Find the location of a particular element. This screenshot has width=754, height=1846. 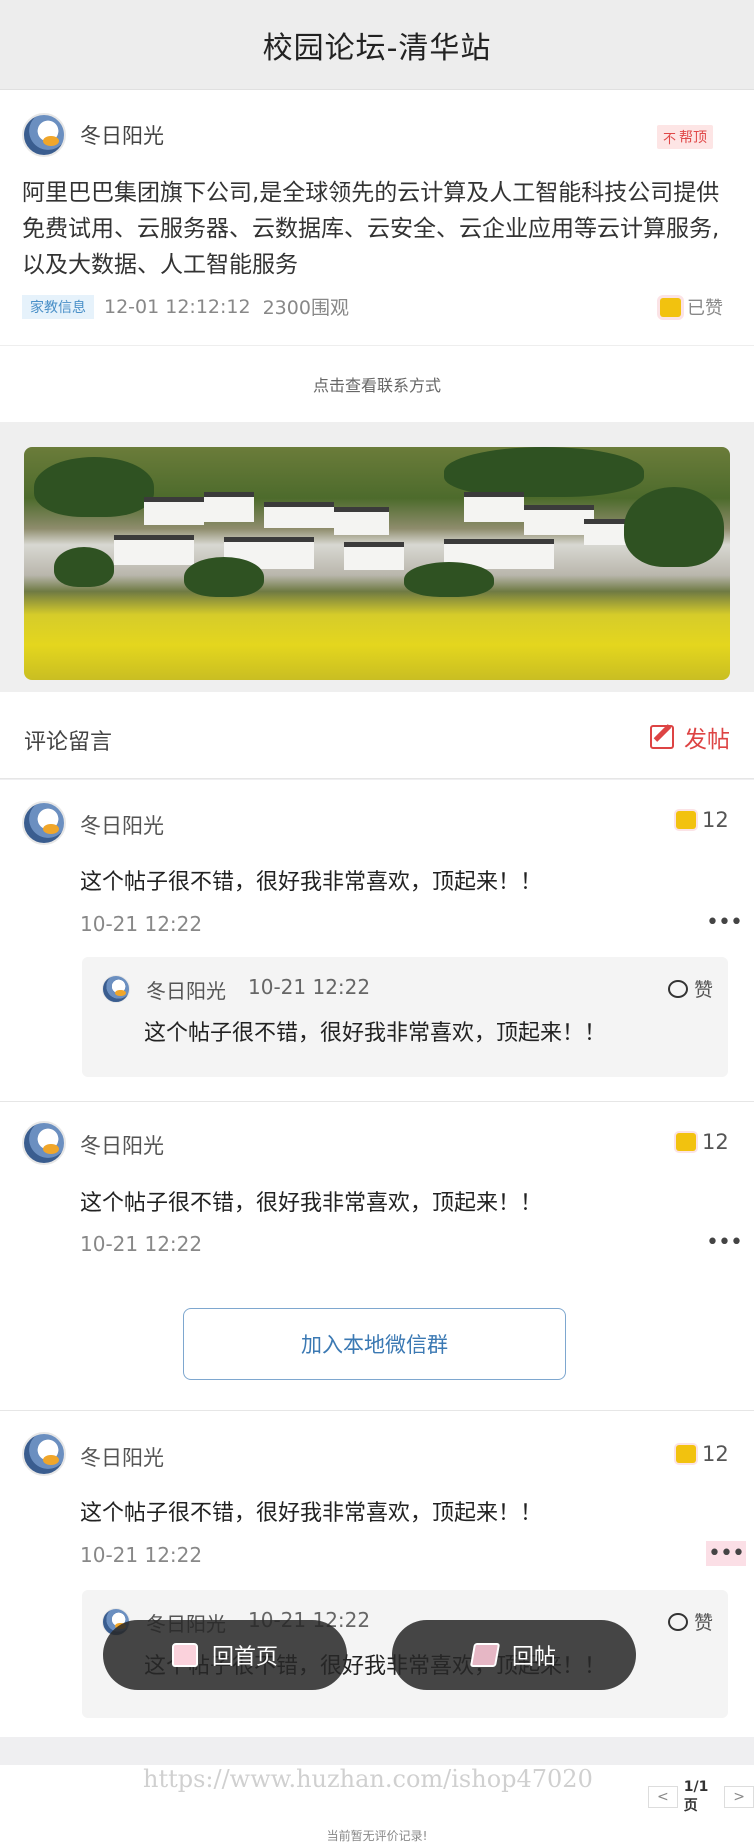

comments-title: 评论留言 is located at coordinates (68, 742).